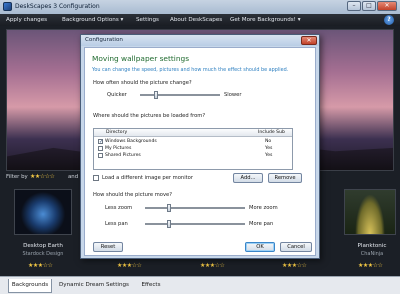 The image size is (400, 294). Describe the element at coordinates (354, 6) in the screenshot. I see `minimize-button: –` at that location.